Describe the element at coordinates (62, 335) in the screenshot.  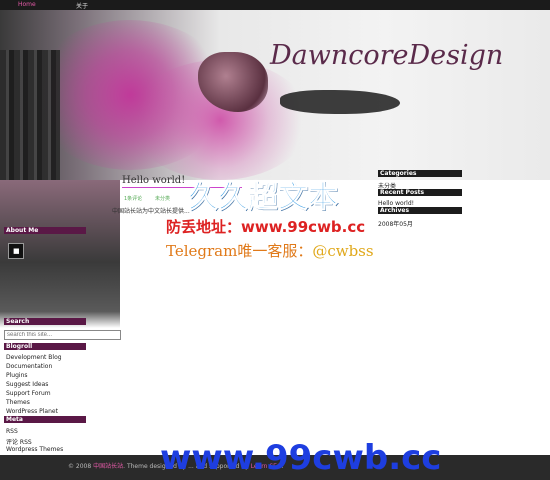
I see `search-input` at that location.